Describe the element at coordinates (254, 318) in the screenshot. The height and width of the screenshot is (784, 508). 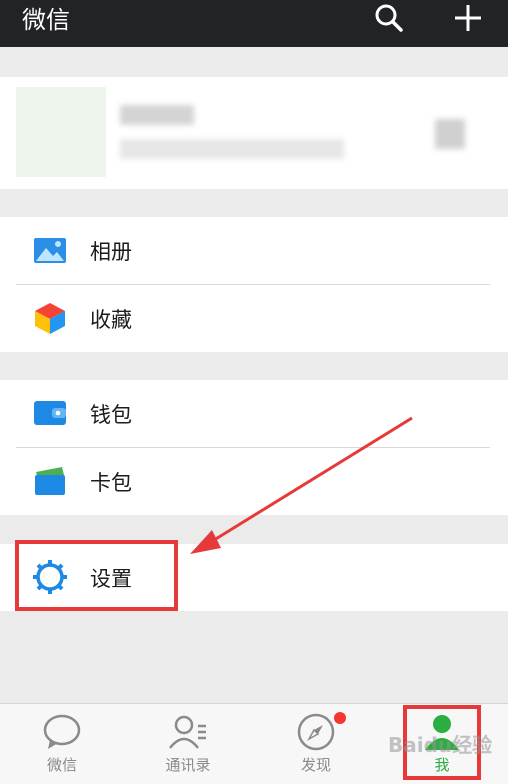
I see `menu-item-favorites: 收藏` at that location.